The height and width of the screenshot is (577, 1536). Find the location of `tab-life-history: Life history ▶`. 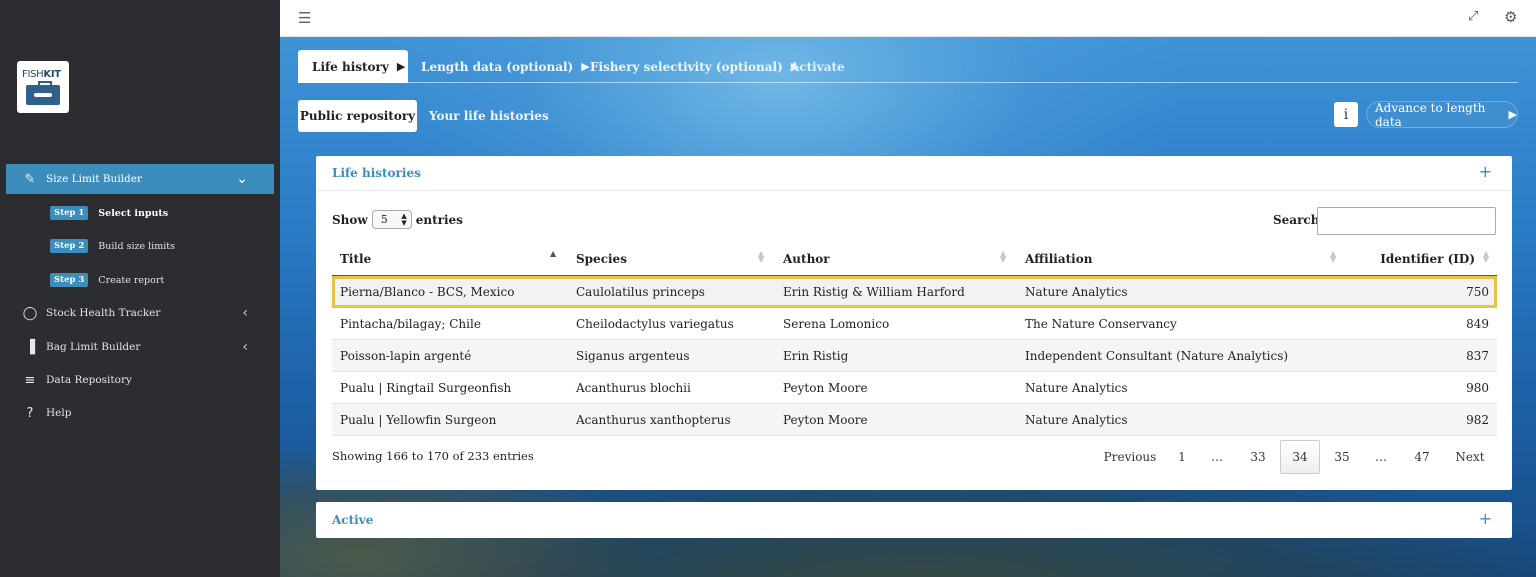

tab-life-history: Life history ▶ is located at coordinates (353, 66).